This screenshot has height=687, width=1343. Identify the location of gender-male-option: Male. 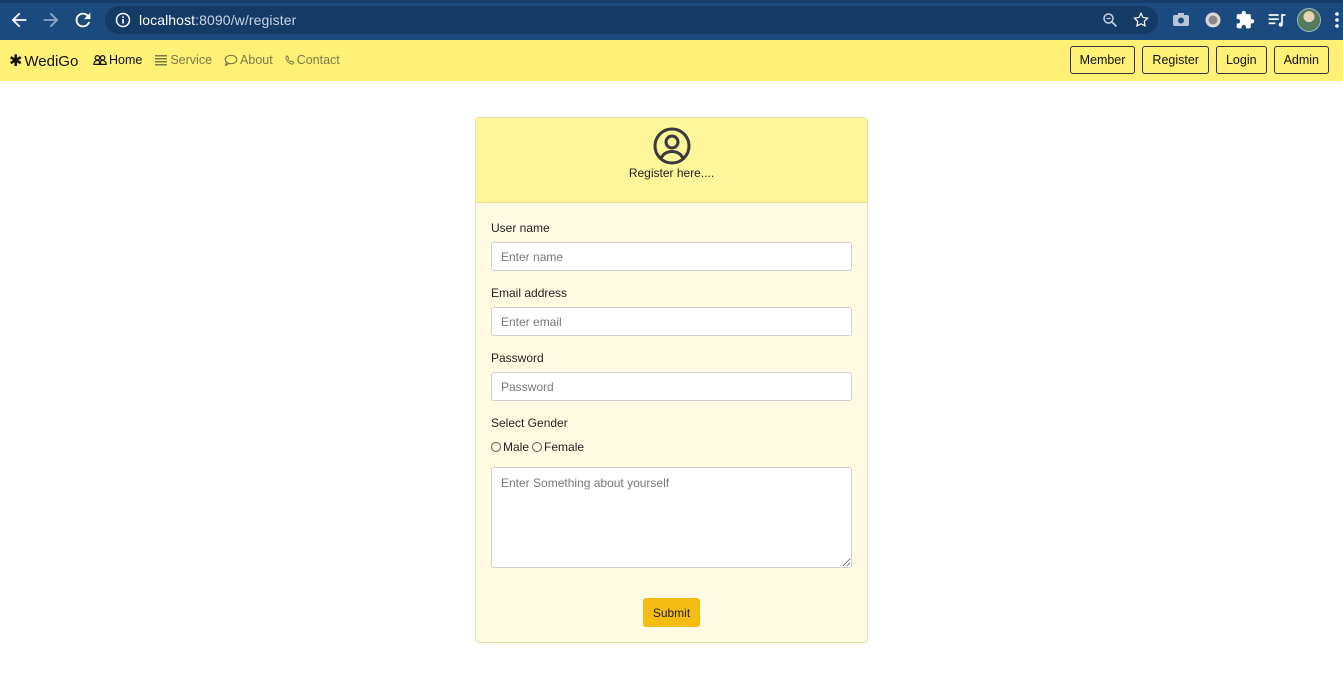
(510, 447).